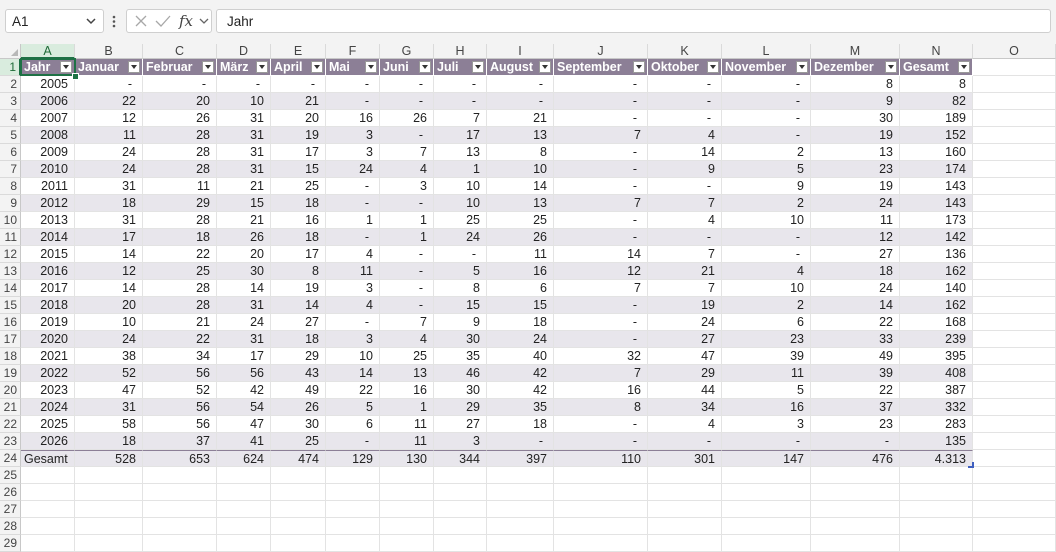 Image resolution: width=1056 pixels, height=552 pixels. Describe the element at coordinates (244, 67) in the screenshot. I see `table-header-cell: März` at that location.